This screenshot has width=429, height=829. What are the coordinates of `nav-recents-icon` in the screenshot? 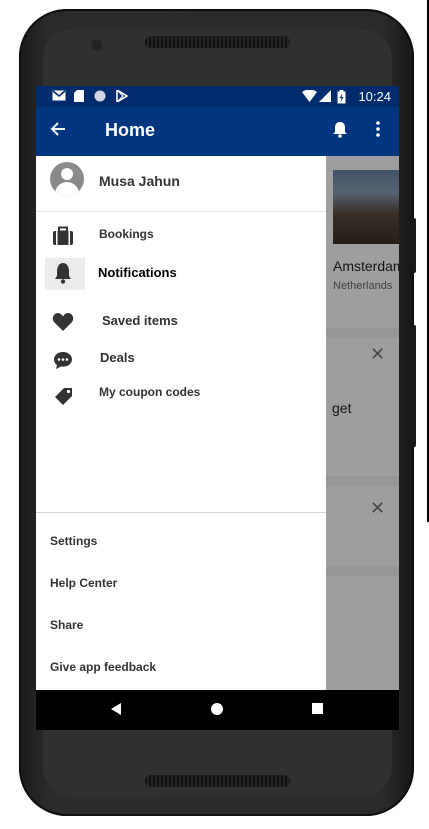 It's located at (317, 708).